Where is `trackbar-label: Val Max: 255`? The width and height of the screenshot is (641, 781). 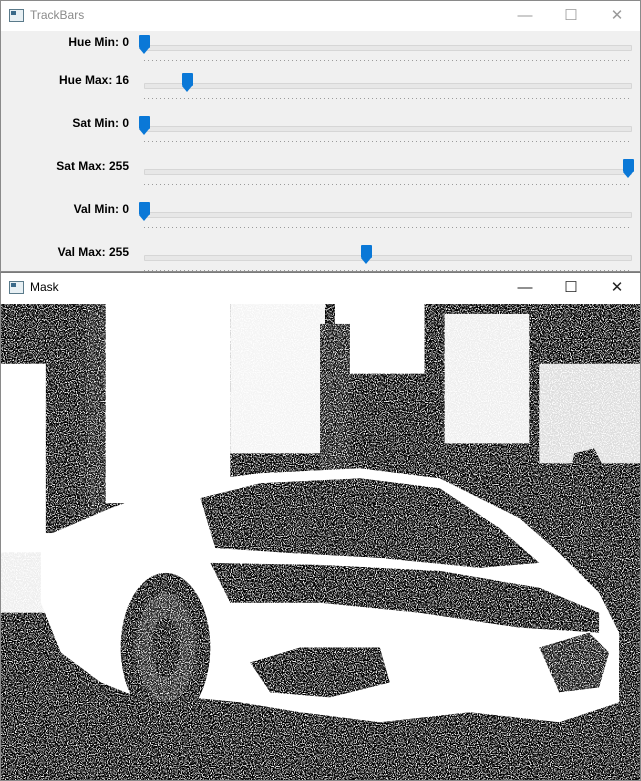
trackbar-label: Val Max: 255 is located at coordinates (93, 252).